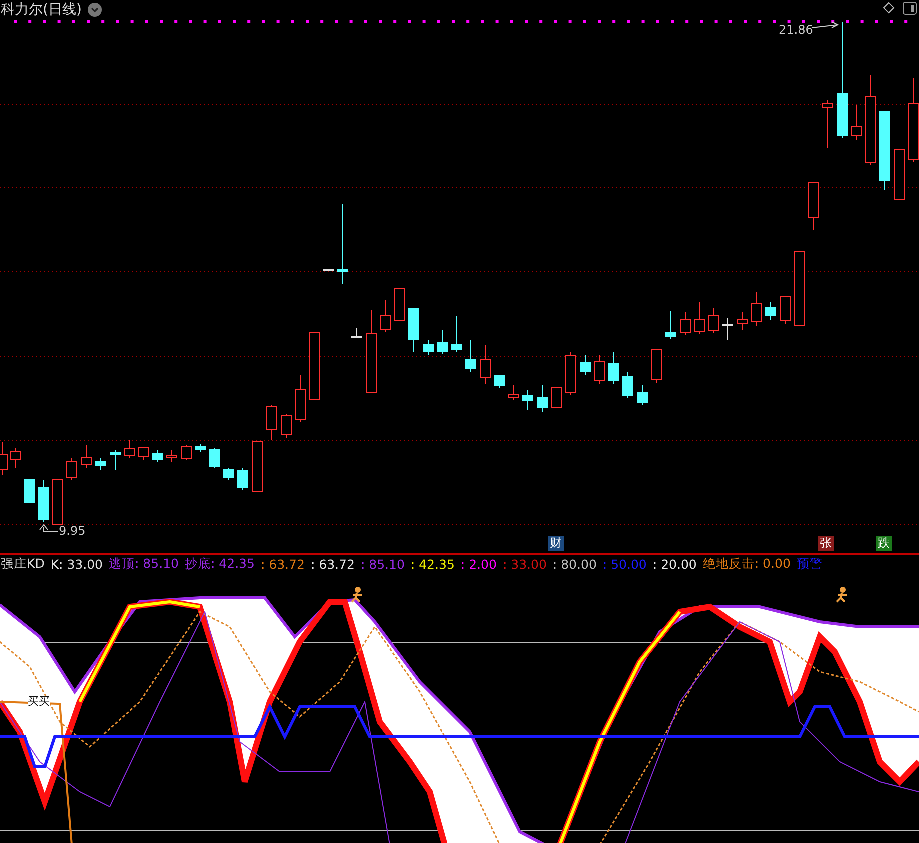  I want to click on high-price-label: 21.86, so click(796, 30).